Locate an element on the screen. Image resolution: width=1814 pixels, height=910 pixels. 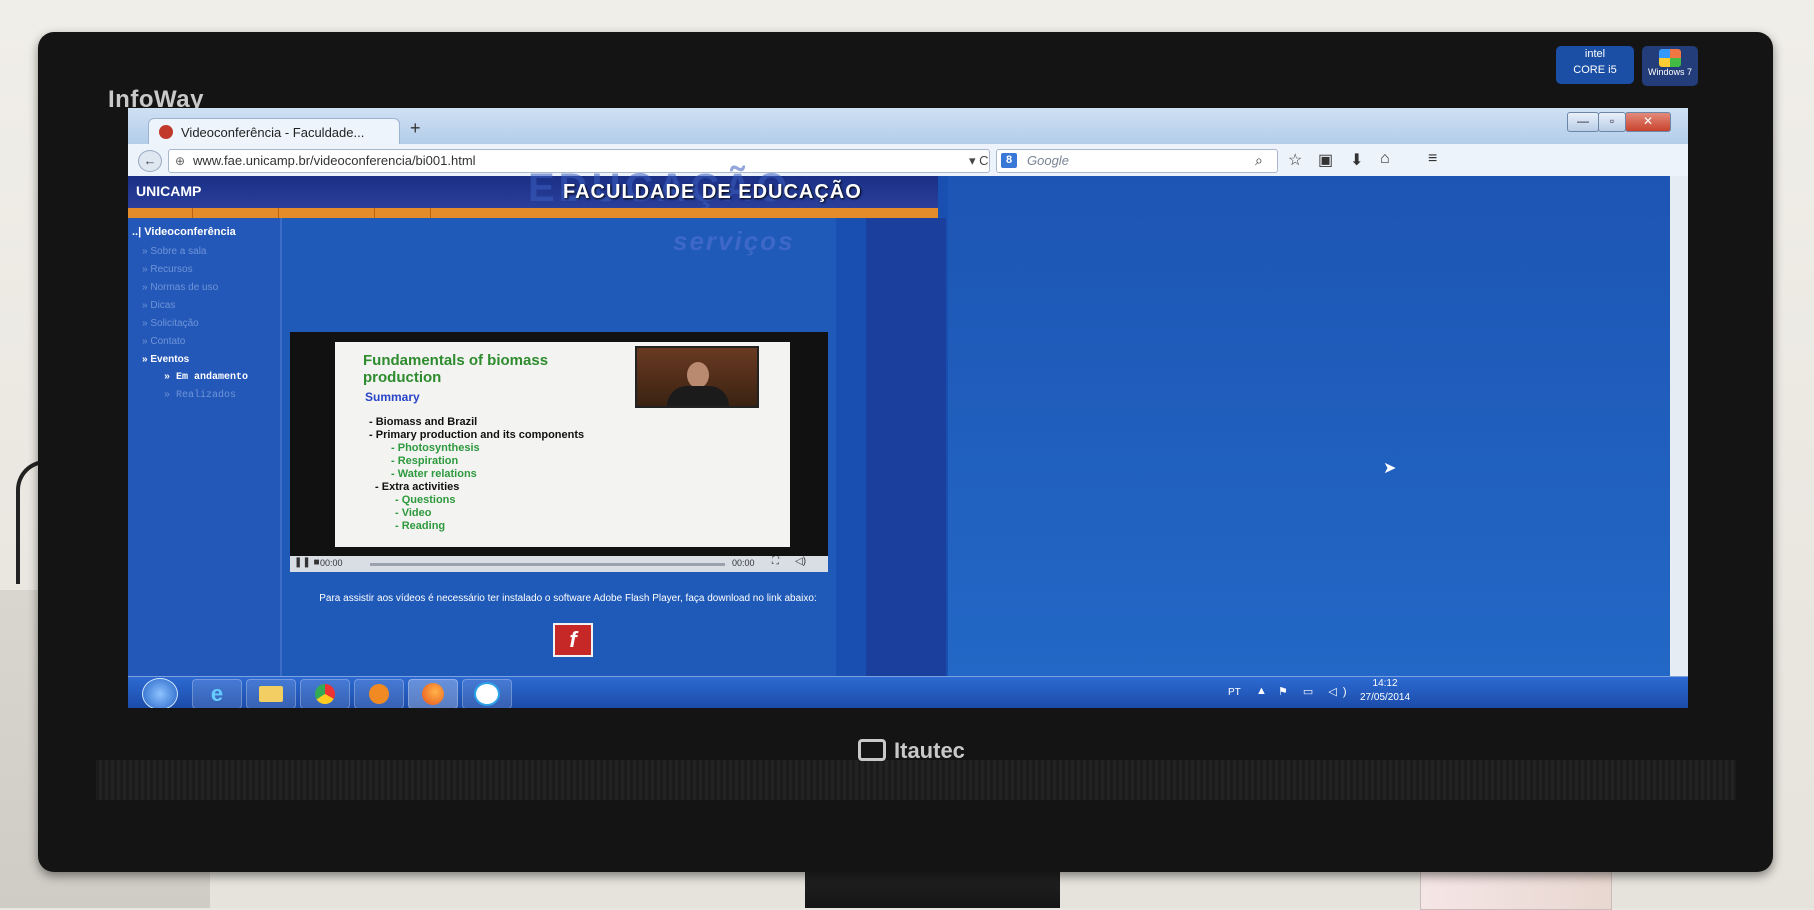
new-tab-button: + is located at coordinates (415, 128).